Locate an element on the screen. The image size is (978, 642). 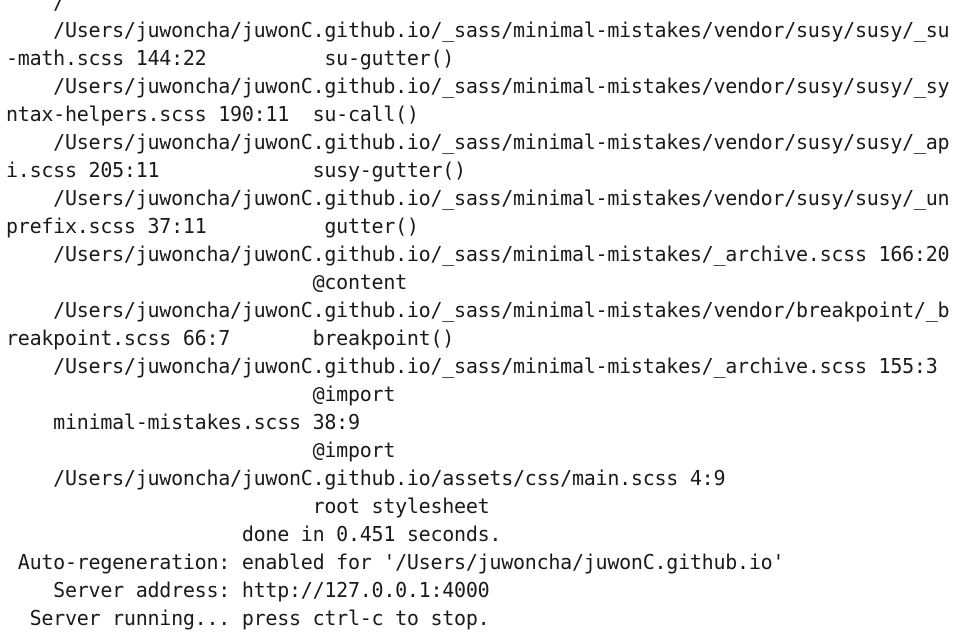
server-running-status: Server running... press ctrl-c to stop. is located at coordinates (248, 618).